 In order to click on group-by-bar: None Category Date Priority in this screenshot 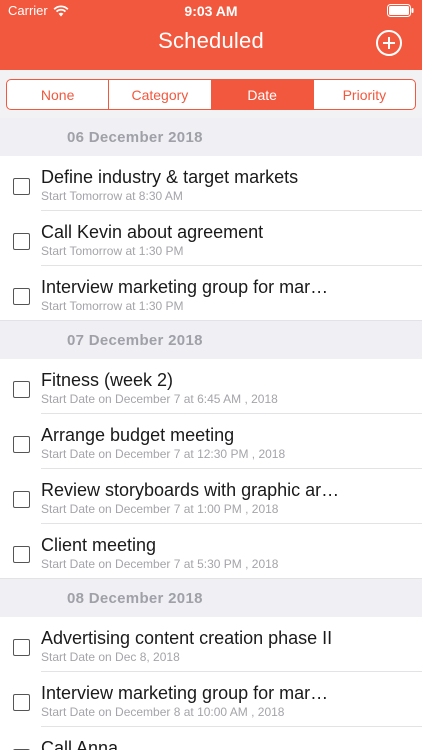, I will do `click(211, 94)`.